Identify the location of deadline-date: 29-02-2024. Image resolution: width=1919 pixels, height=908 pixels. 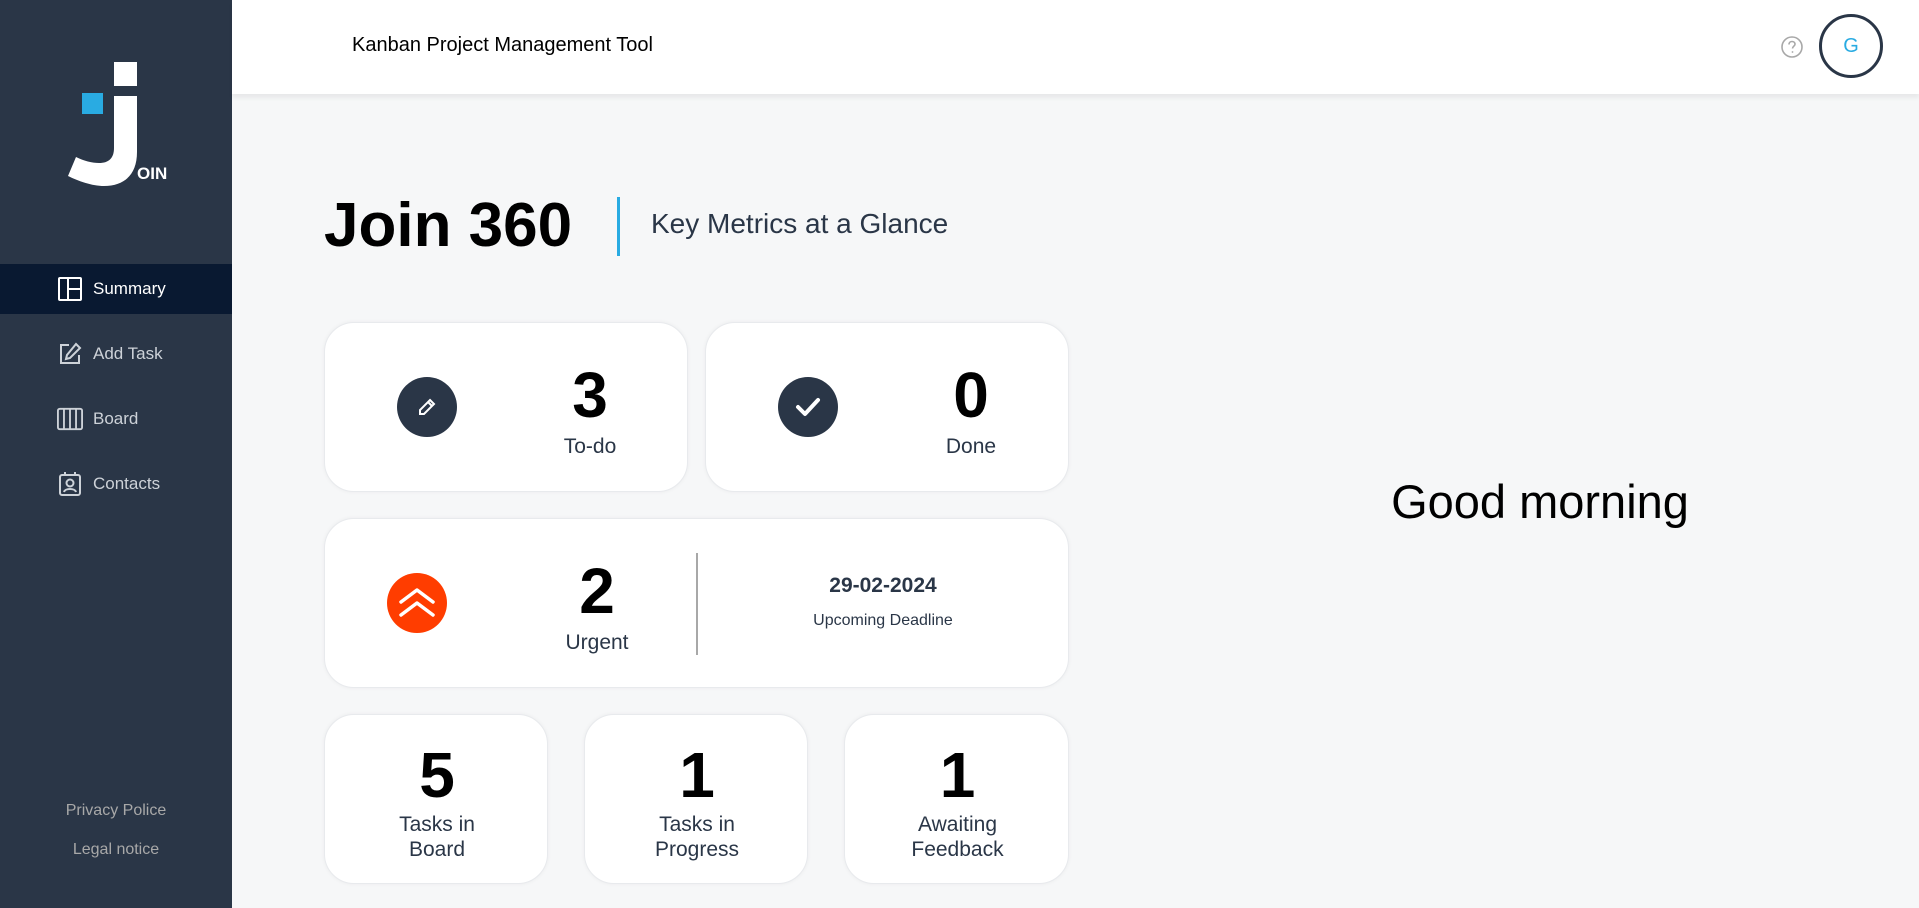
(883, 585).